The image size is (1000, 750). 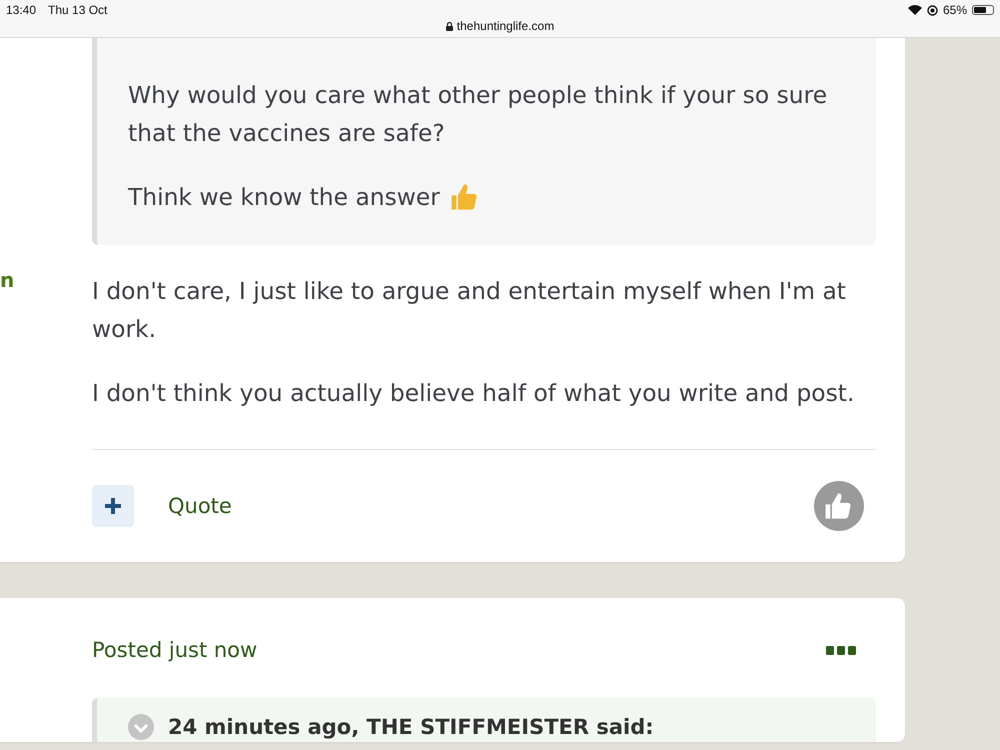 What do you see at coordinates (474, 393) in the screenshot?
I see `post-text: I don't think you actually believe half of what you write and post.` at bounding box center [474, 393].